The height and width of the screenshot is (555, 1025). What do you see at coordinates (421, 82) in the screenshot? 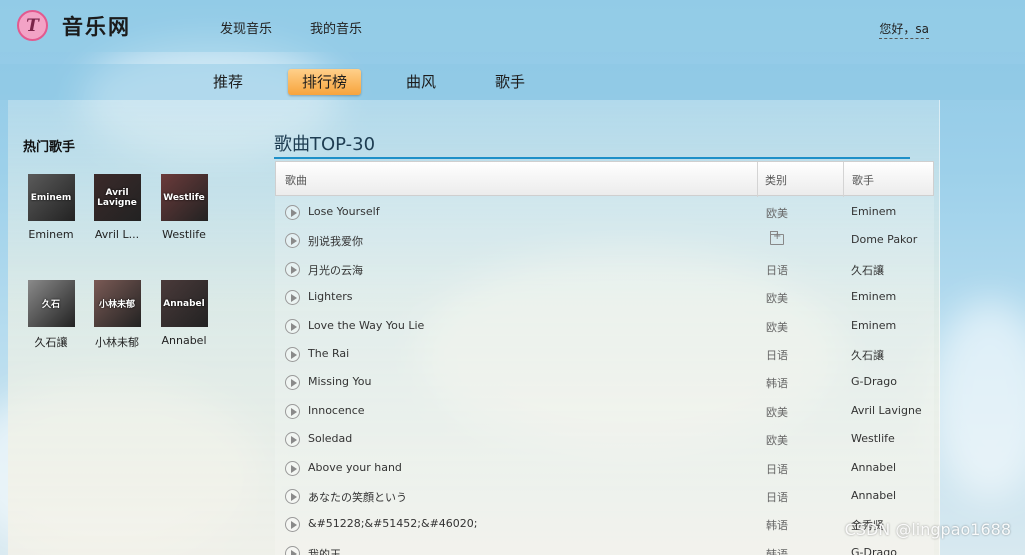
I see `tab-genre: 曲风` at bounding box center [421, 82].